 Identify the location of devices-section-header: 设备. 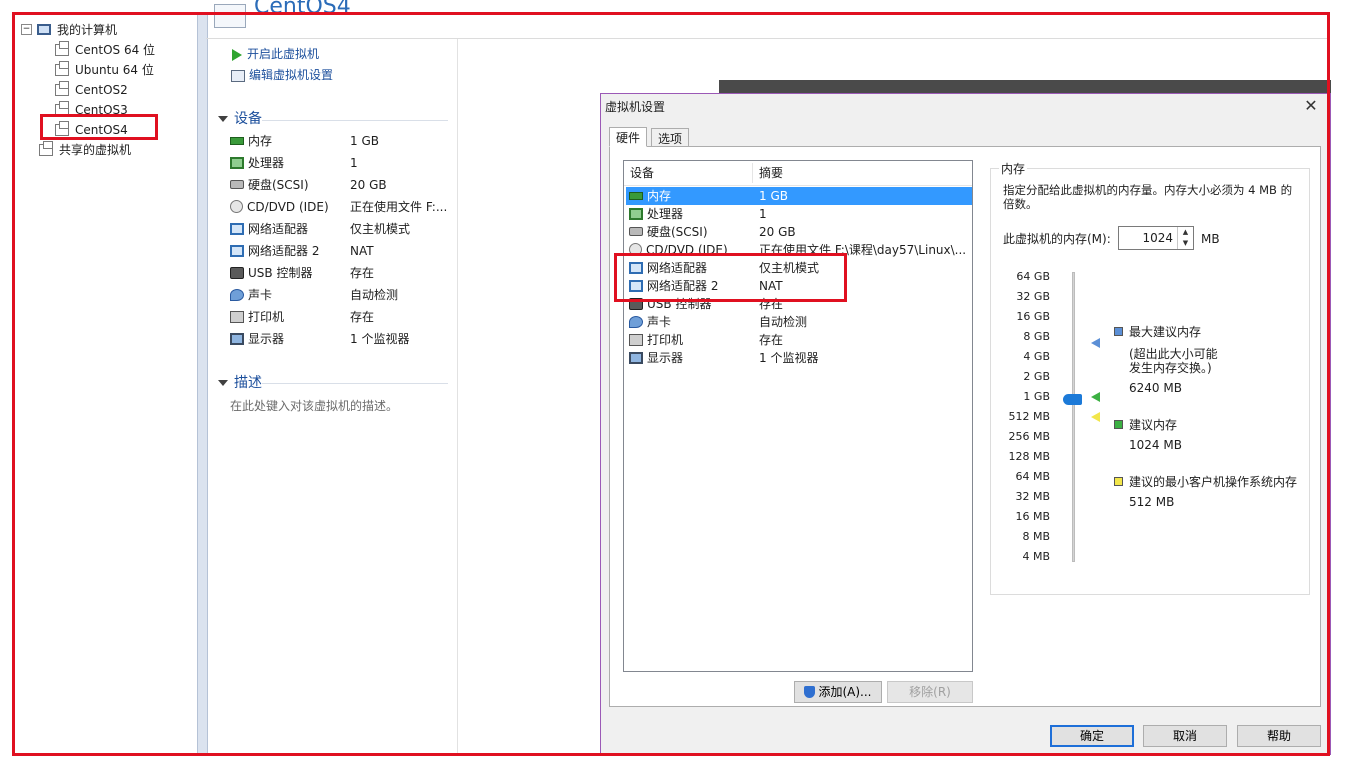
(240, 119).